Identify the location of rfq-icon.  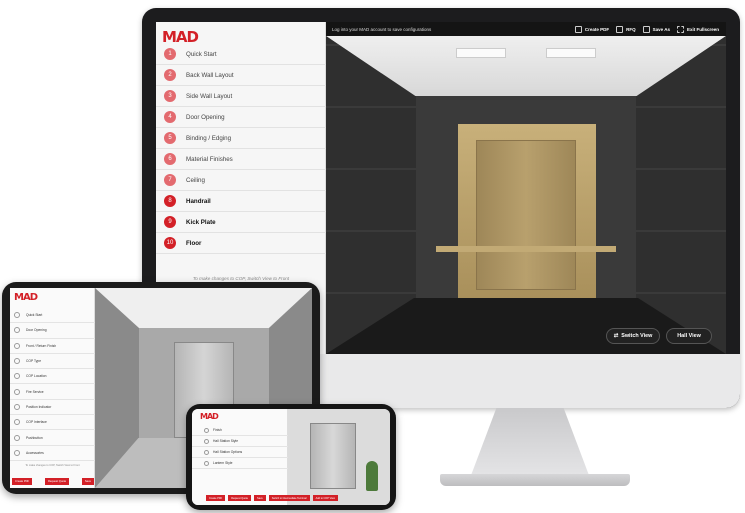
(620, 29).